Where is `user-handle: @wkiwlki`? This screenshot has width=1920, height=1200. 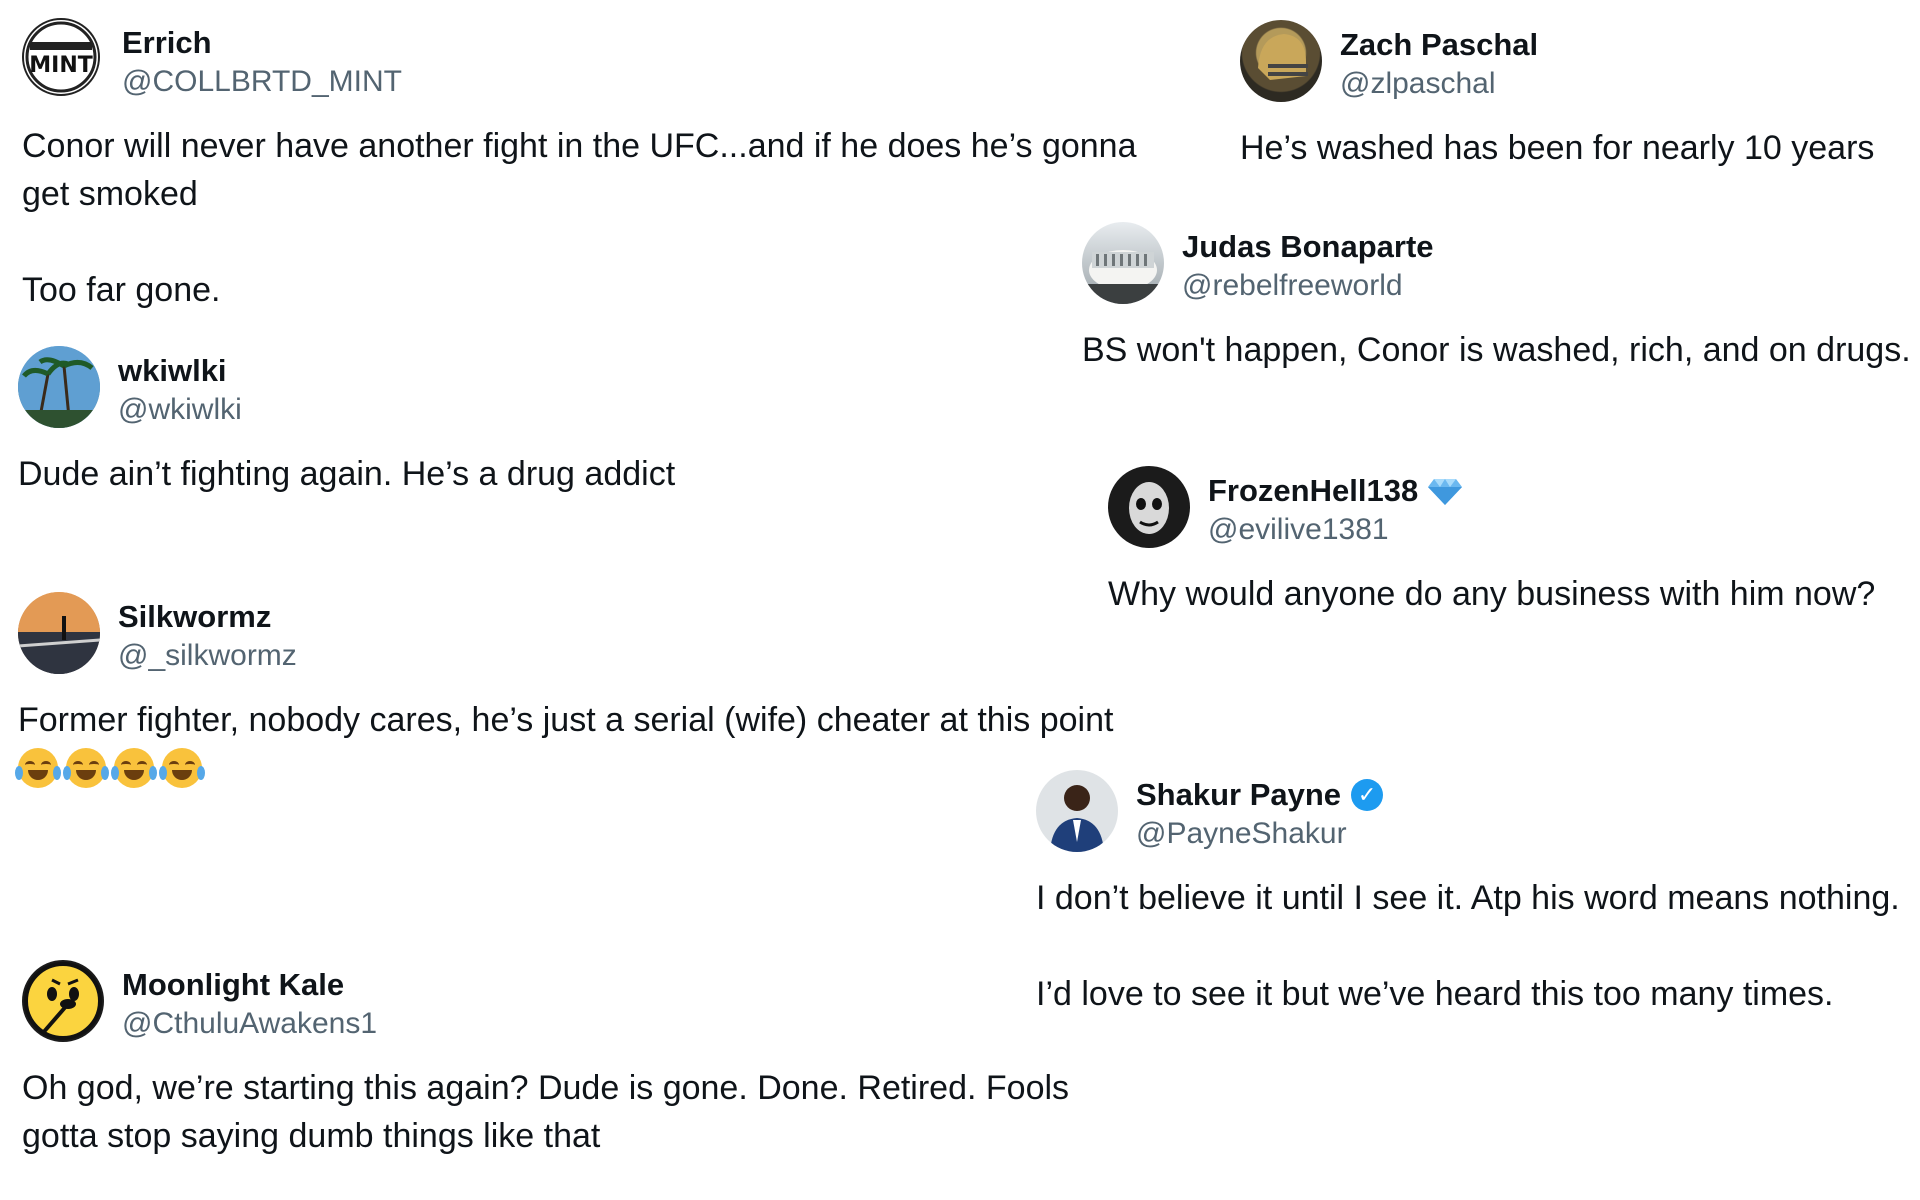 user-handle: @wkiwlki is located at coordinates (180, 410).